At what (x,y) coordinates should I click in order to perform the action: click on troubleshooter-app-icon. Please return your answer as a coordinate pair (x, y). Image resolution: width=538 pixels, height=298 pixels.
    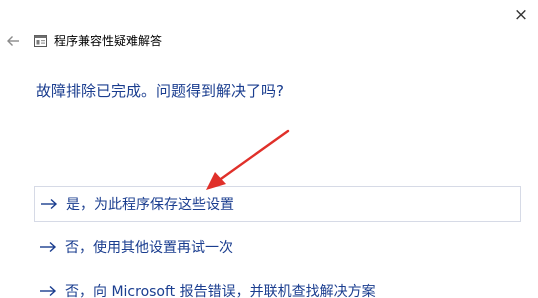
    Looking at the image, I should click on (40, 41).